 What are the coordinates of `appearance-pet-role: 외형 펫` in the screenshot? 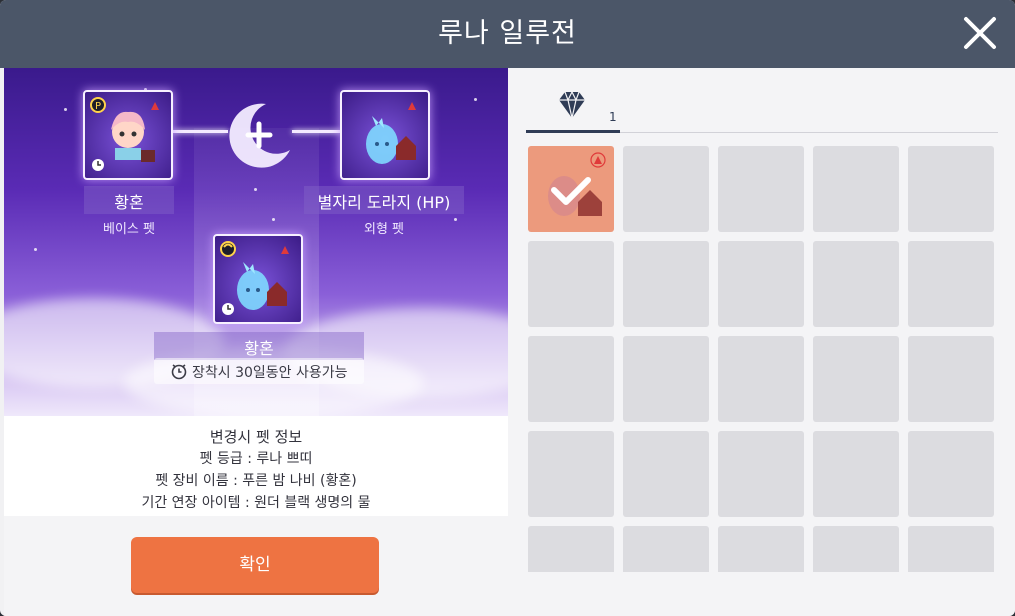 It's located at (383, 229).